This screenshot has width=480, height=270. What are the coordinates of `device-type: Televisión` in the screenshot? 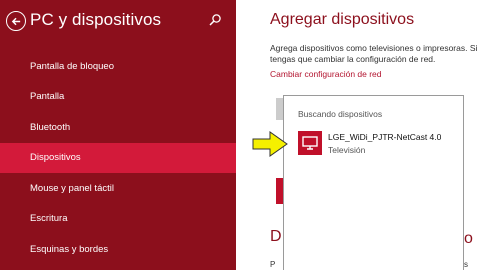 It's located at (347, 150).